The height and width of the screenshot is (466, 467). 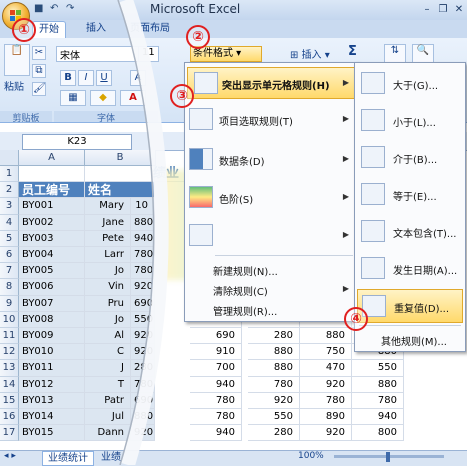 I want to click on cell-employee-id: BY008, so click(x=52, y=319).